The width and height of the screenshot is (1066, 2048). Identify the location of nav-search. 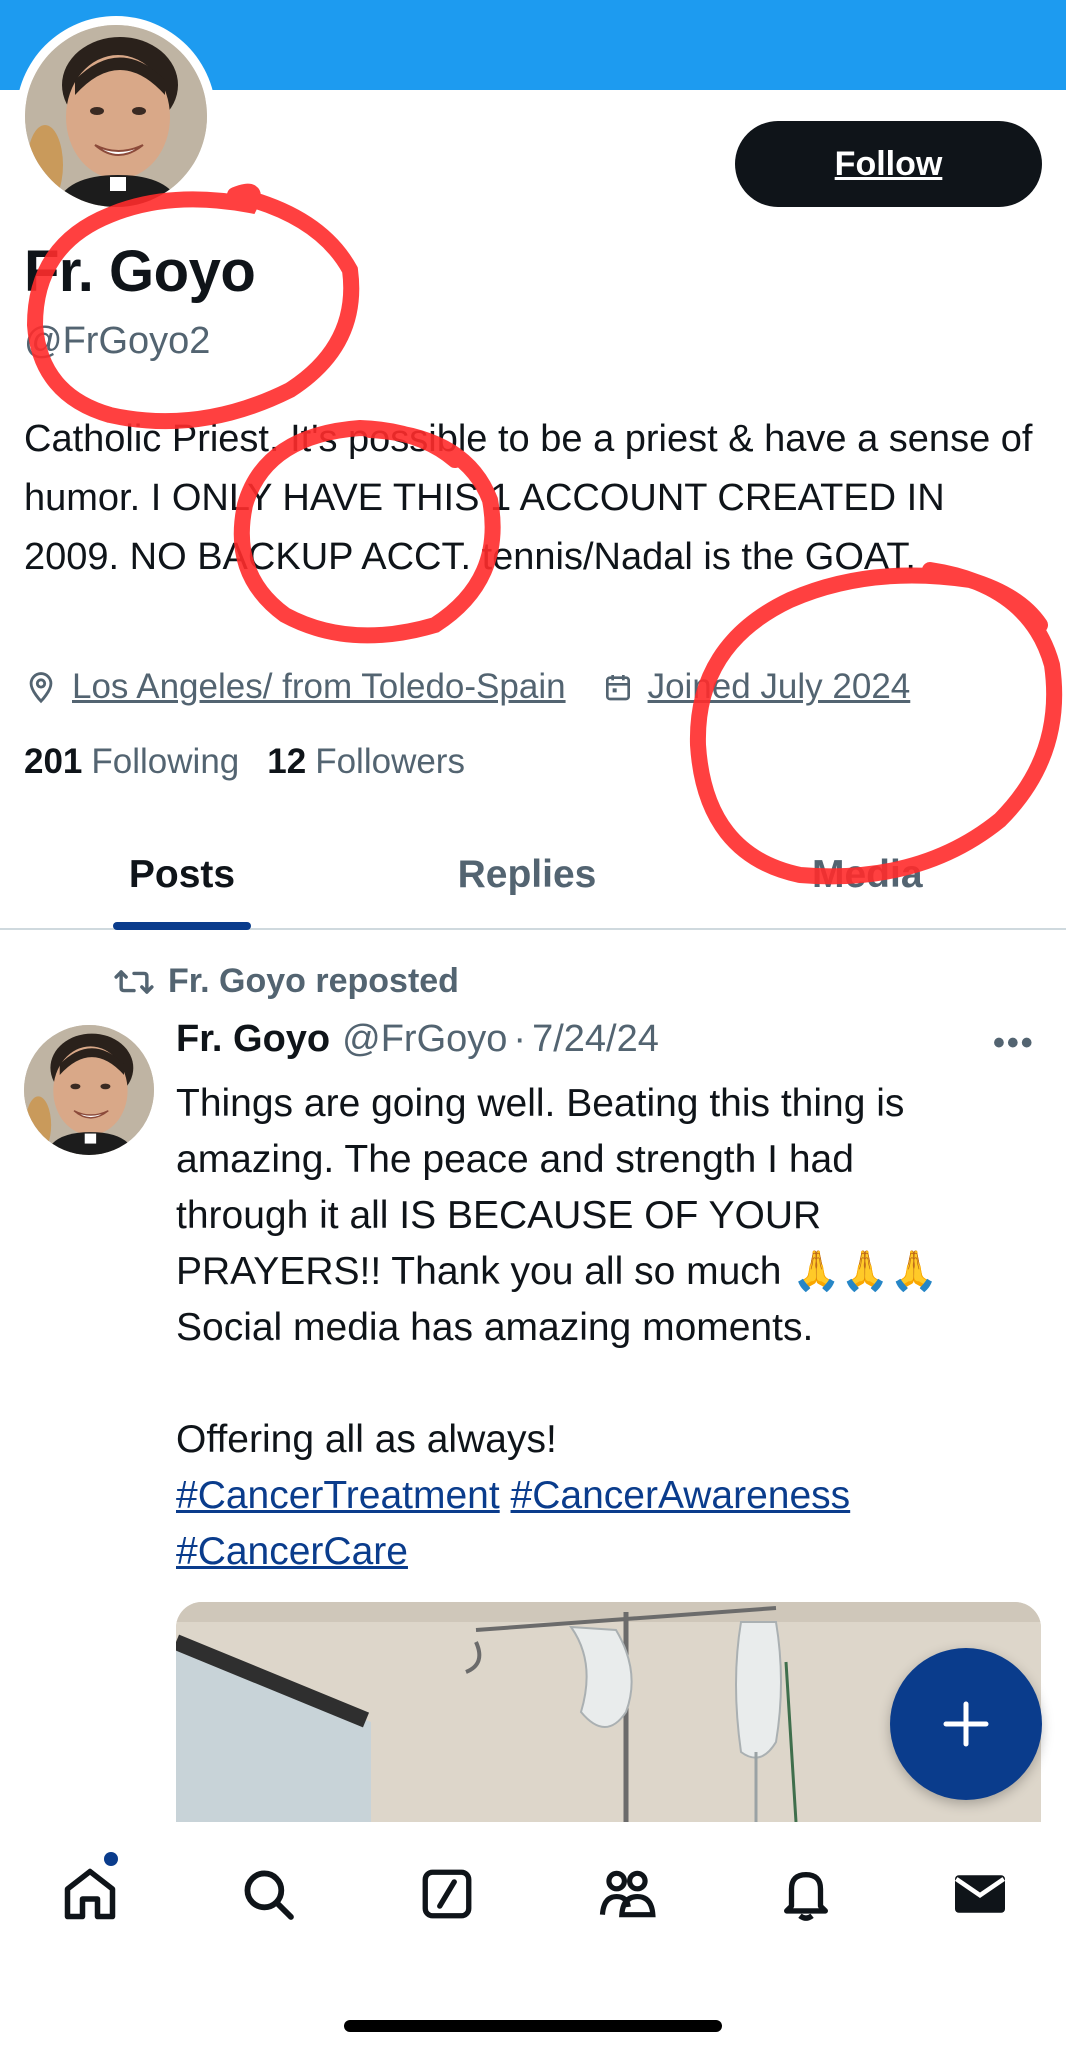
(268, 1894).